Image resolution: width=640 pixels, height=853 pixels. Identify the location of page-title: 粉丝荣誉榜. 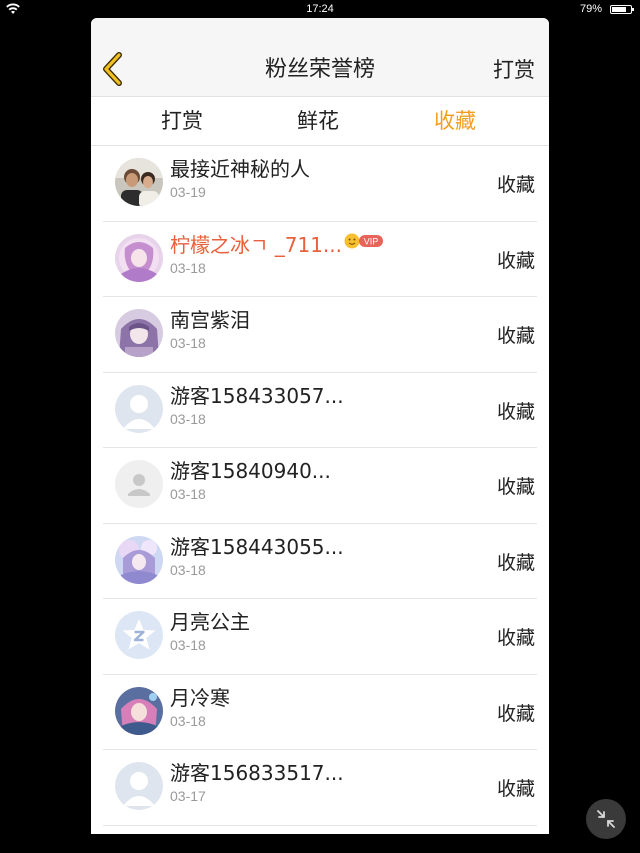
(319, 69).